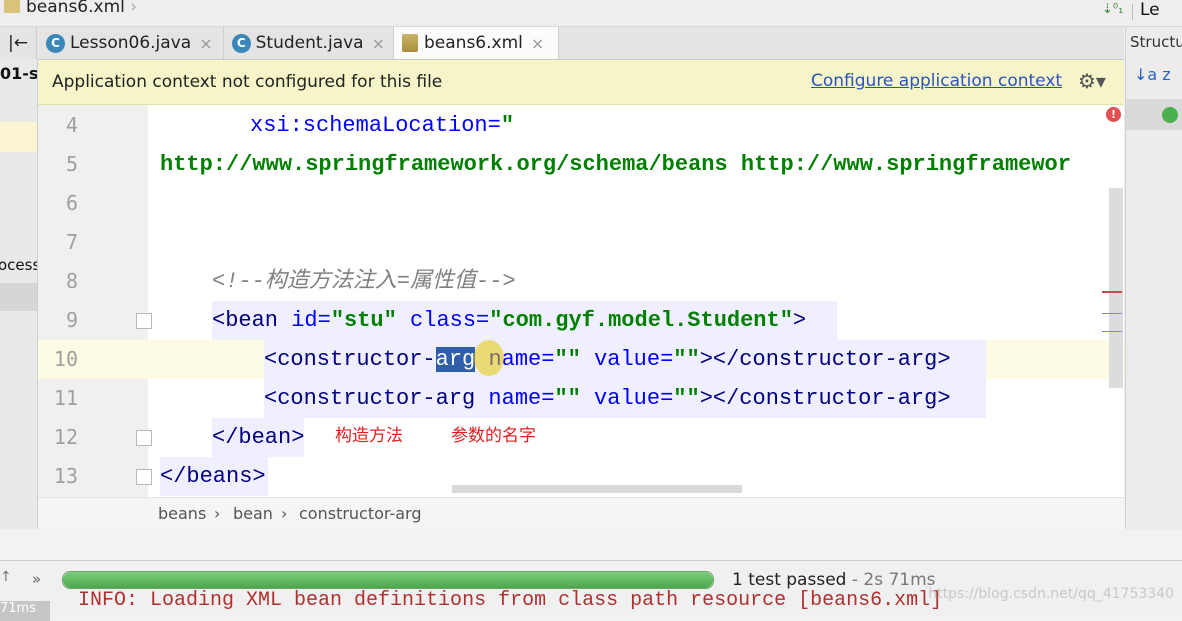  What do you see at coordinates (1170, 115) in the screenshot?
I see `status-ok-icon` at bounding box center [1170, 115].